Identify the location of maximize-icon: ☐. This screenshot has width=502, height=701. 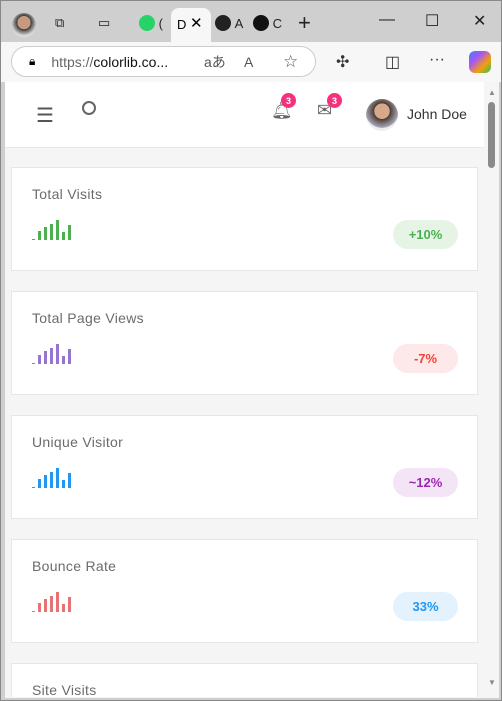
(432, 21).